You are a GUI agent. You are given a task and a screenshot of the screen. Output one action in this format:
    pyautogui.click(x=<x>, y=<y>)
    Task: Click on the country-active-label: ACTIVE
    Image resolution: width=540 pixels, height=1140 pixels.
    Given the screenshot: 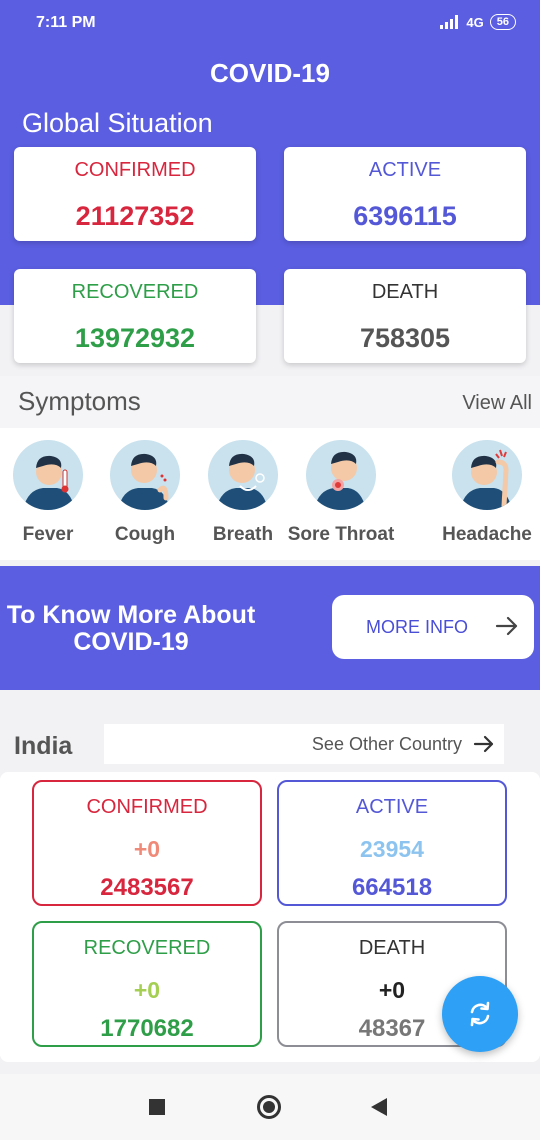 What is the action you would take?
    pyautogui.click(x=392, y=807)
    